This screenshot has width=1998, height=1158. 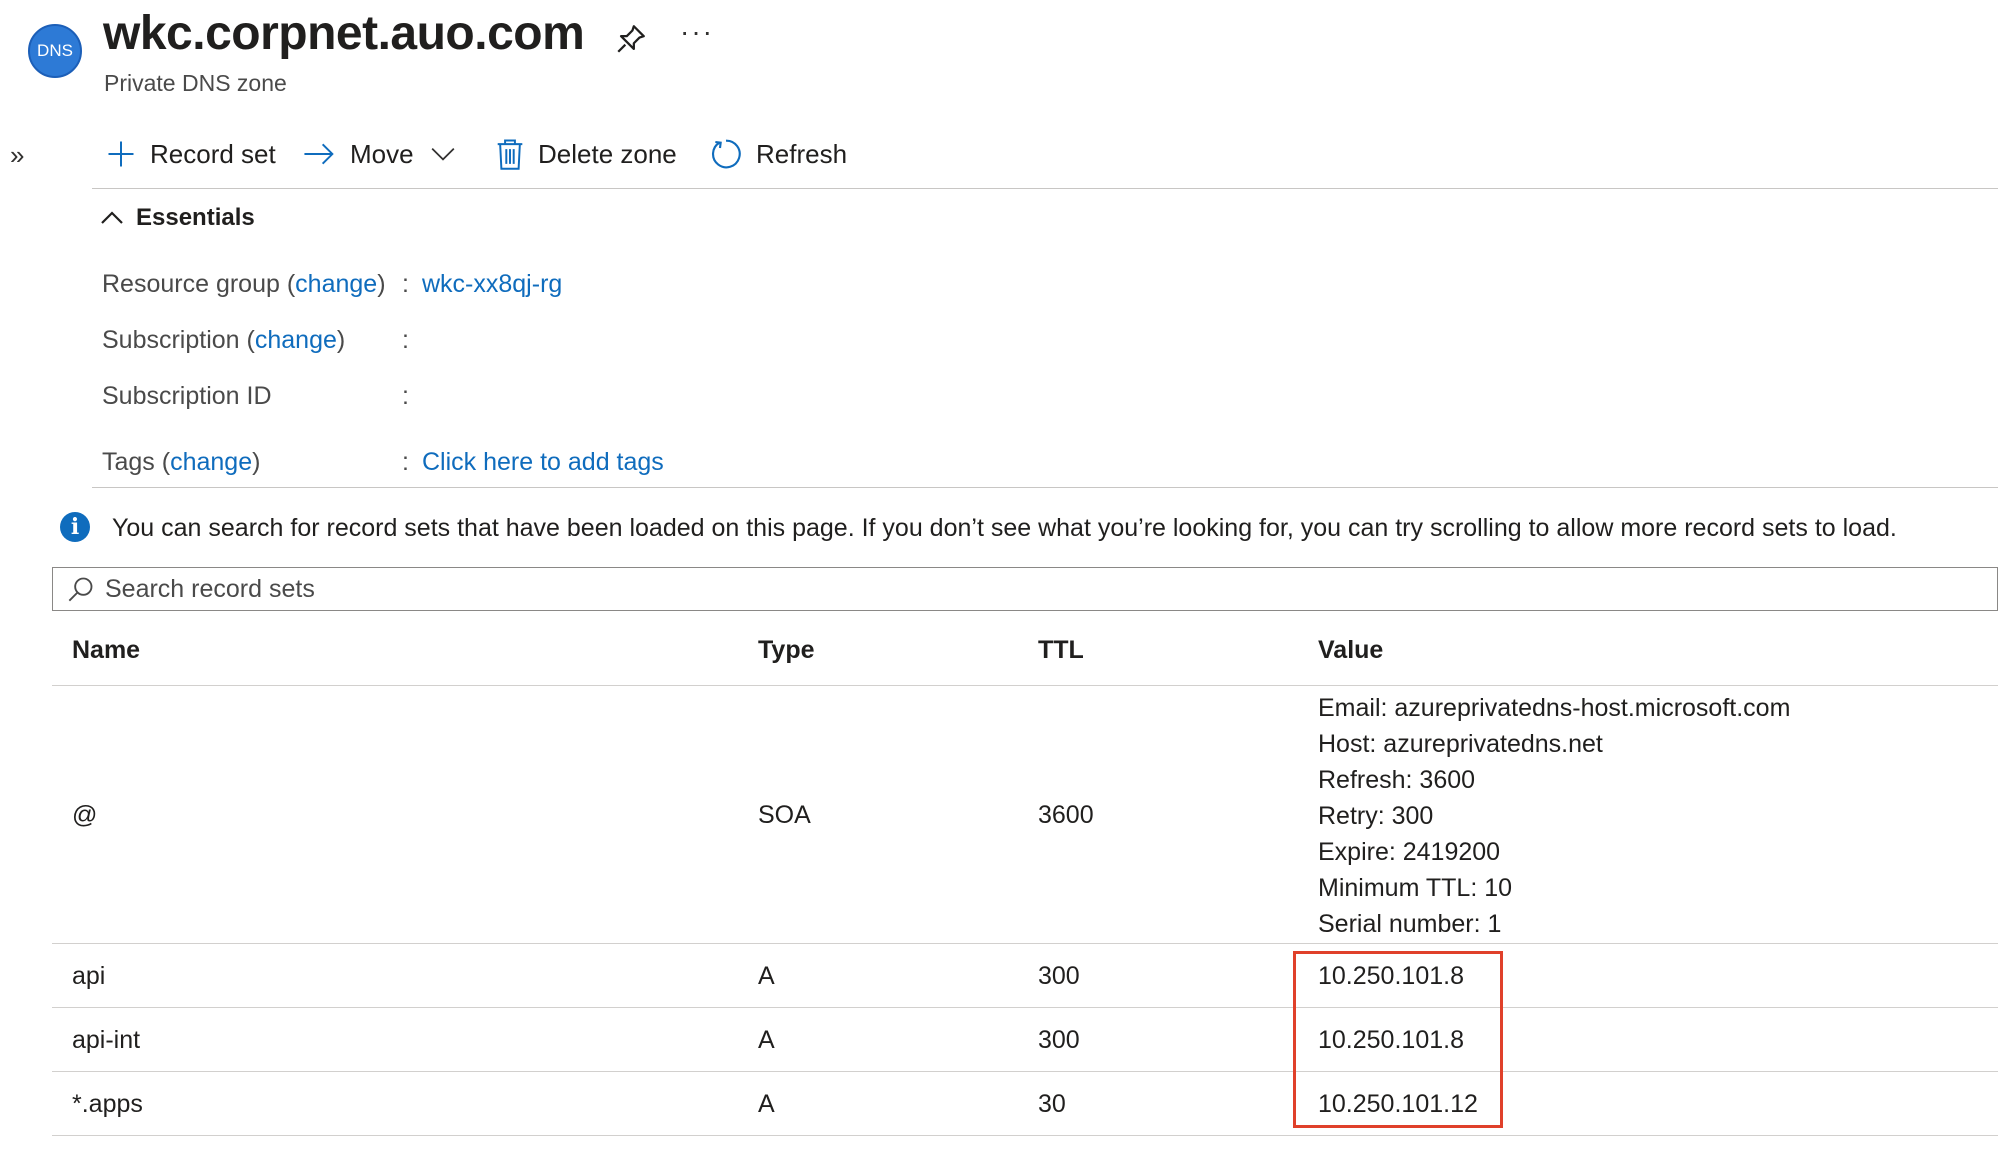 What do you see at coordinates (379, 154) in the screenshot?
I see `move-button: Move` at bounding box center [379, 154].